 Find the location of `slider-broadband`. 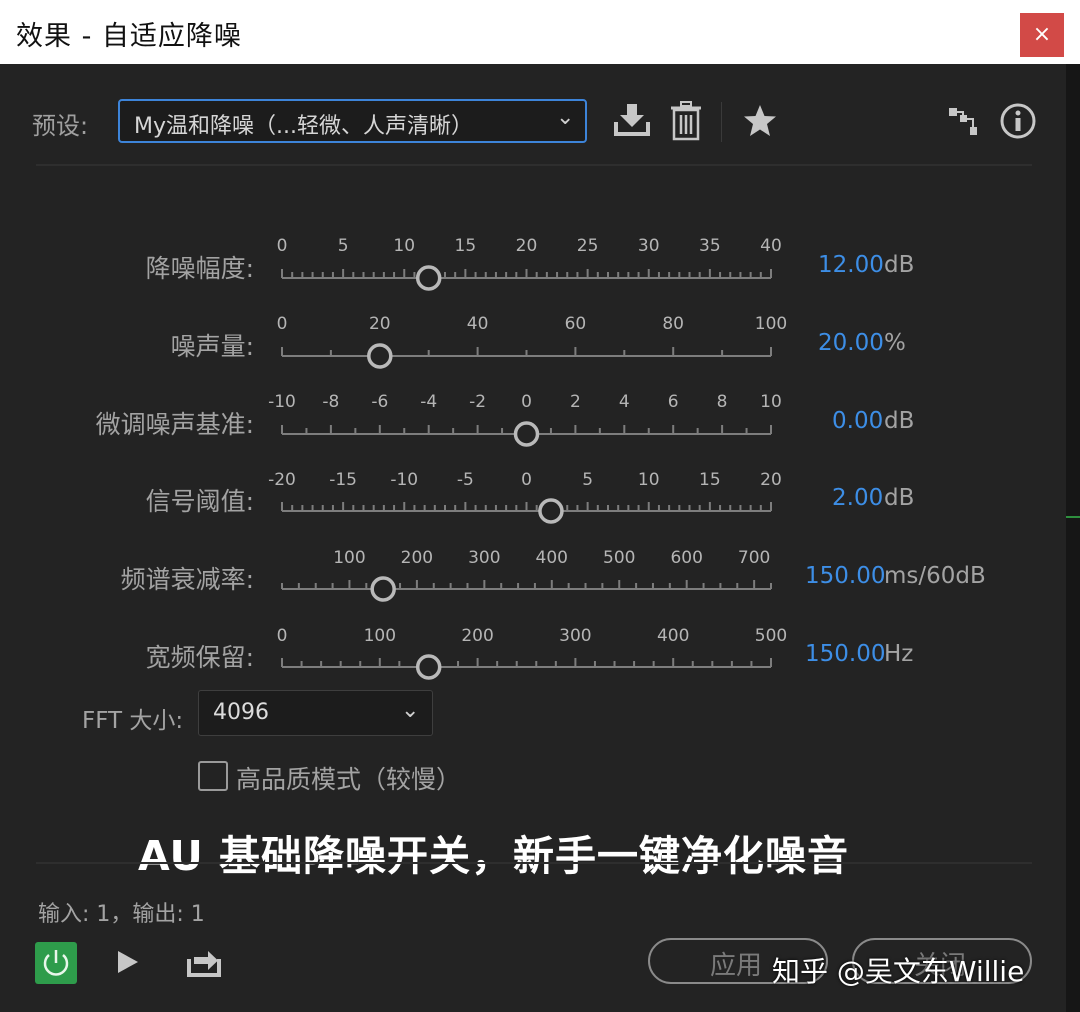

slider-broadband is located at coordinates (530, 661).